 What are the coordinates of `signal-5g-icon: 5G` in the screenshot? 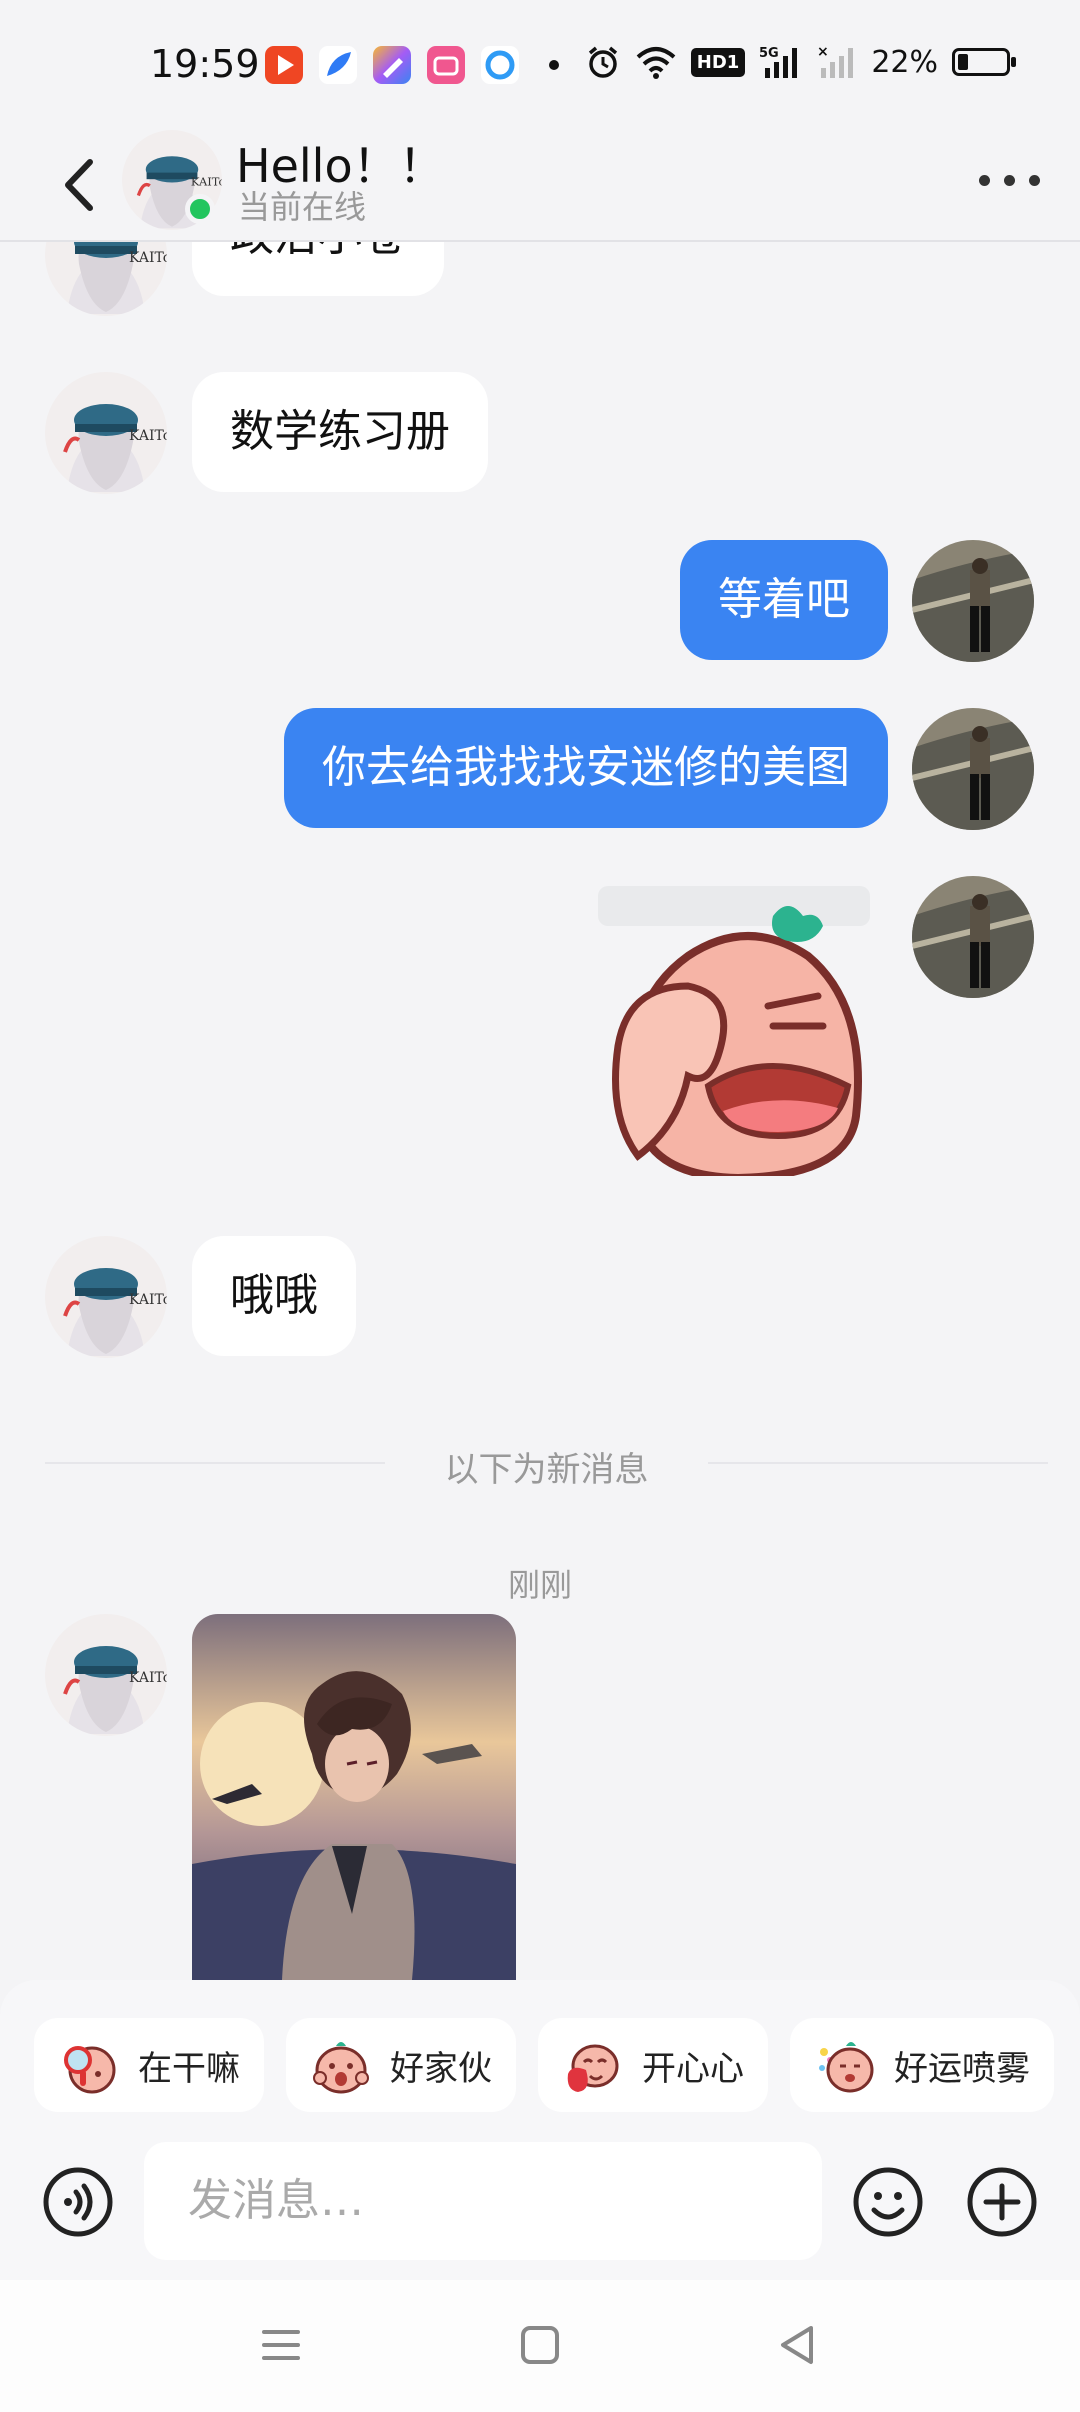 It's located at (778, 62).